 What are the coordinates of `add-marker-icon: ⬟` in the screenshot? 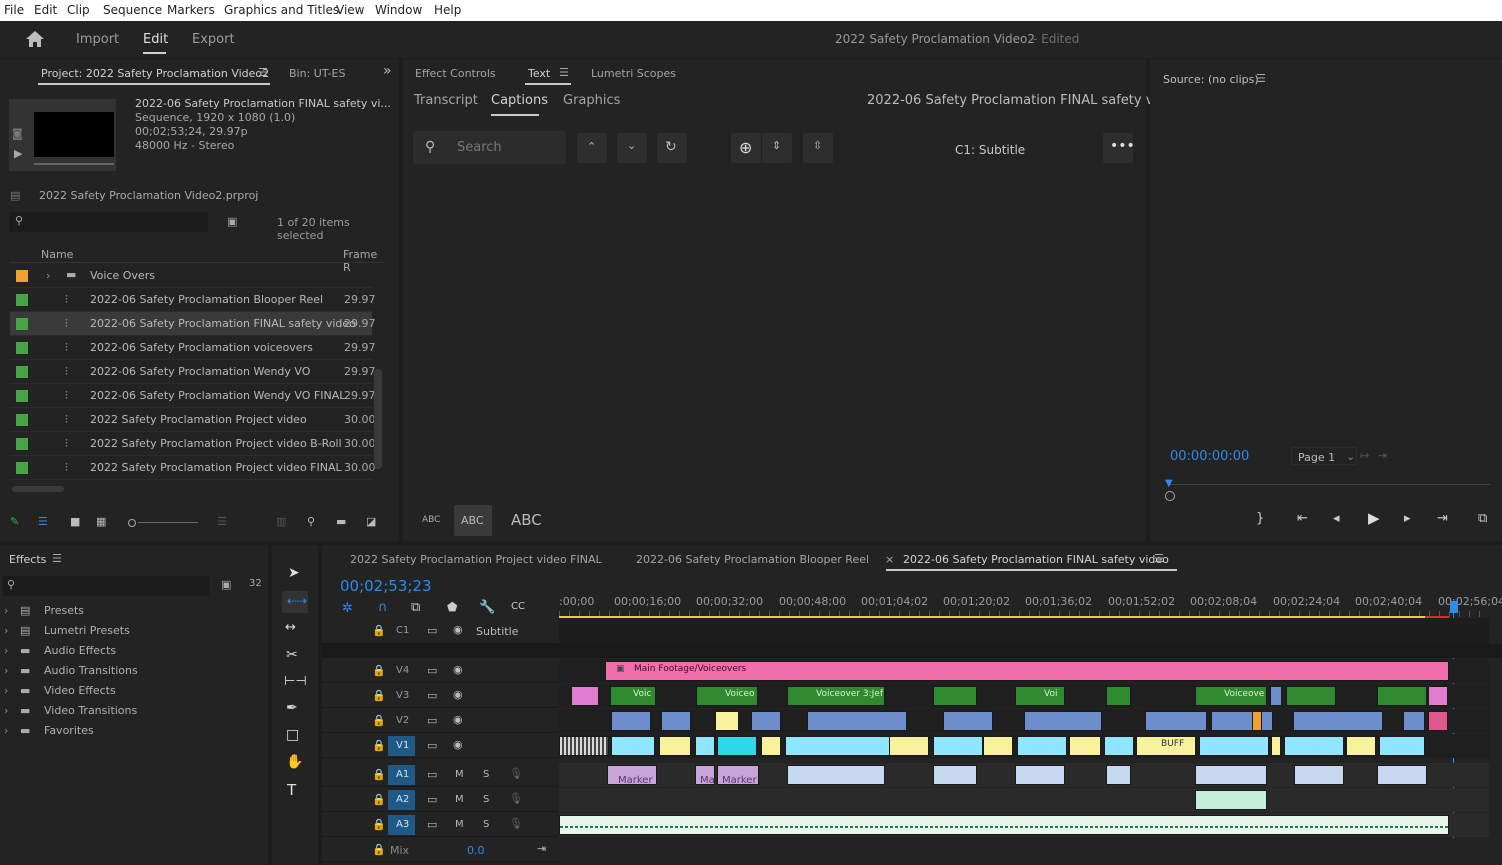 It's located at (452, 607).